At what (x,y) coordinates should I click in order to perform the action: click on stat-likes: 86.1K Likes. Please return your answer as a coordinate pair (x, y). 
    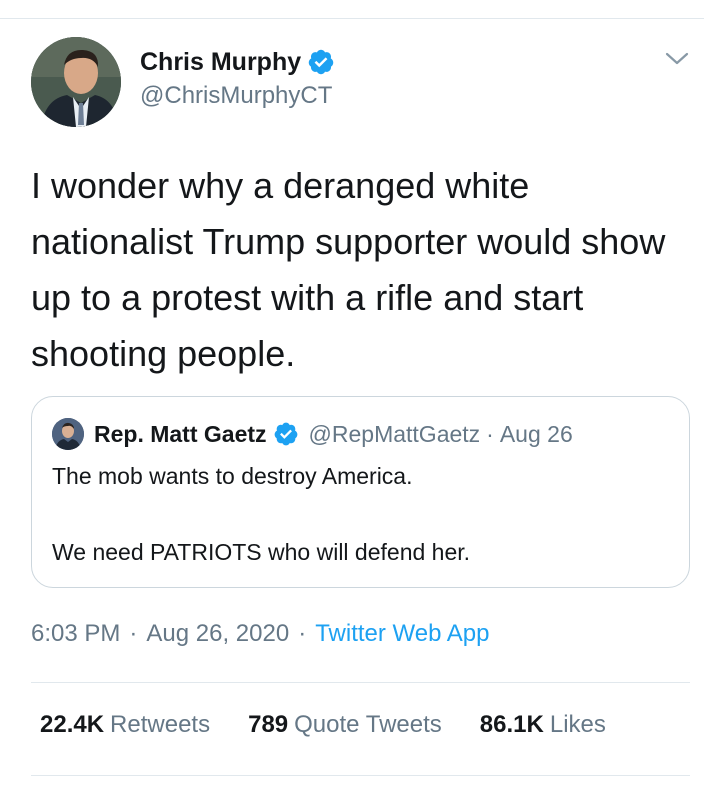
    Looking at the image, I should click on (543, 725).